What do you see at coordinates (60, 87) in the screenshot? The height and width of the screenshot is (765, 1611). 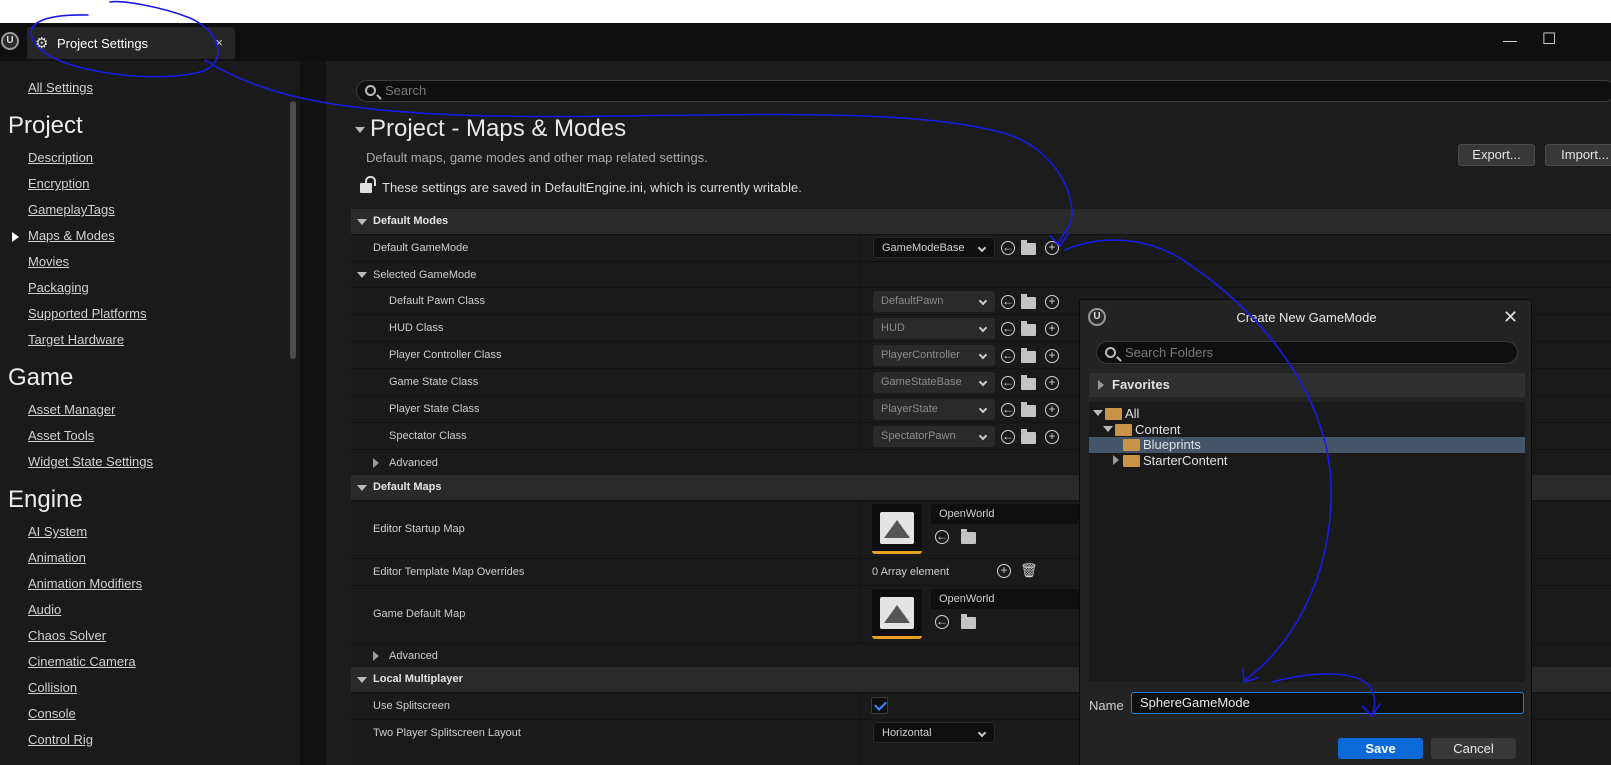 I see `sidebar-all-settings: All Settings` at bounding box center [60, 87].